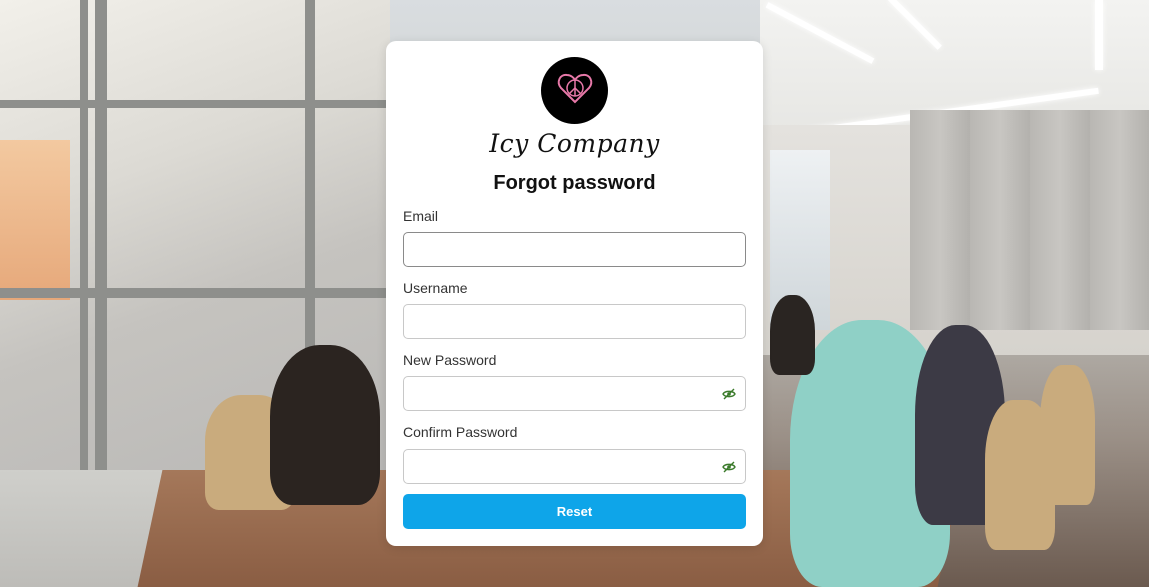 Image resolution: width=1149 pixels, height=587 pixels. Describe the element at coordinates (564, 249) in the screenshot. I see `email-input` at that location.